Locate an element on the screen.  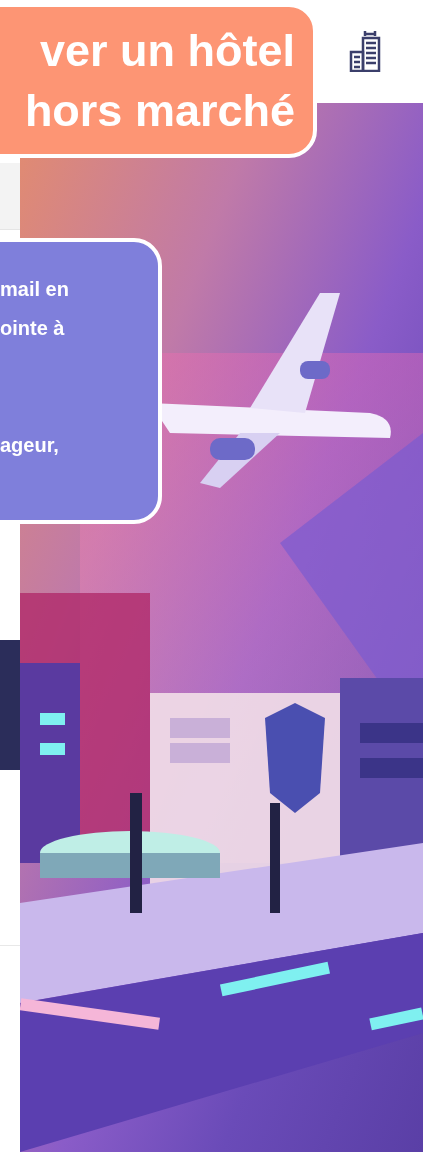
headline-text: hors marché is located at coordinates (159, 110).